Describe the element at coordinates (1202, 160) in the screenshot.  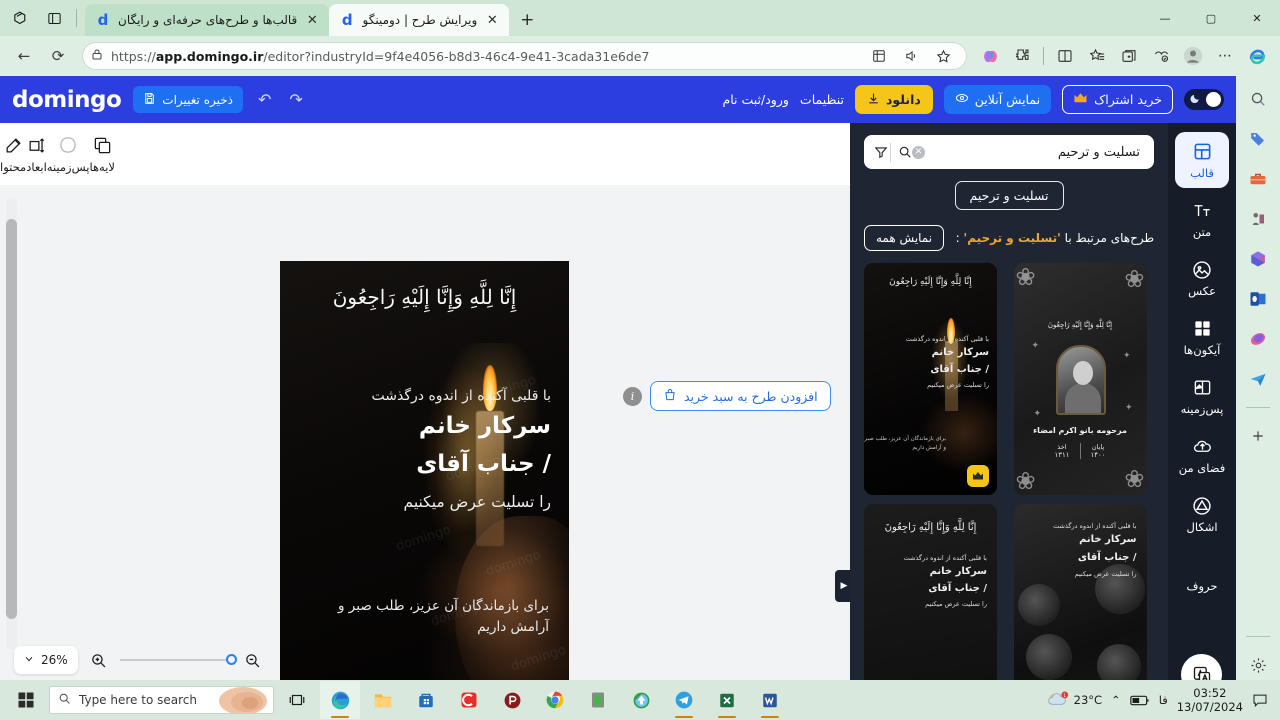
I see `rail-item-template: قالب` at that location.